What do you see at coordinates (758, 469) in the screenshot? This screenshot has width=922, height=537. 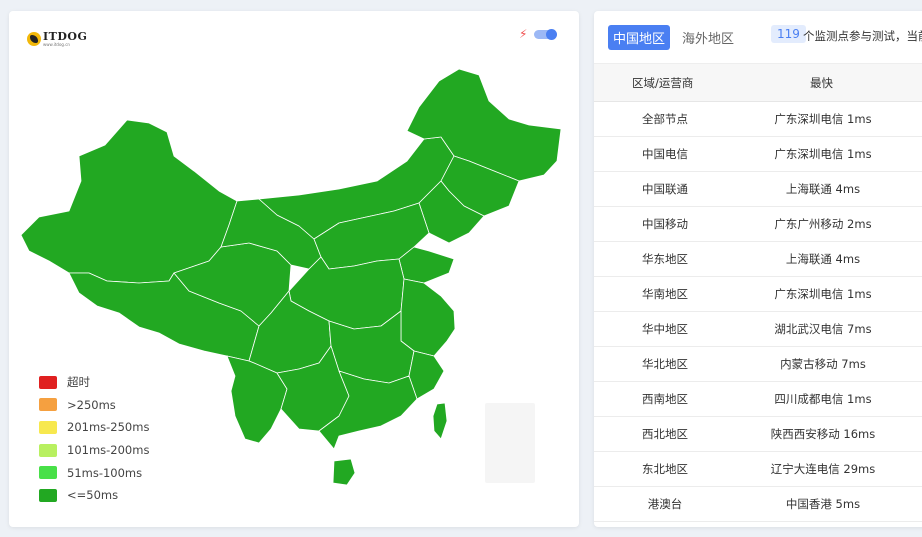 I see `table-row: 东北地区 辽宁大连电信 29ms` at bounding box center [758, 469].